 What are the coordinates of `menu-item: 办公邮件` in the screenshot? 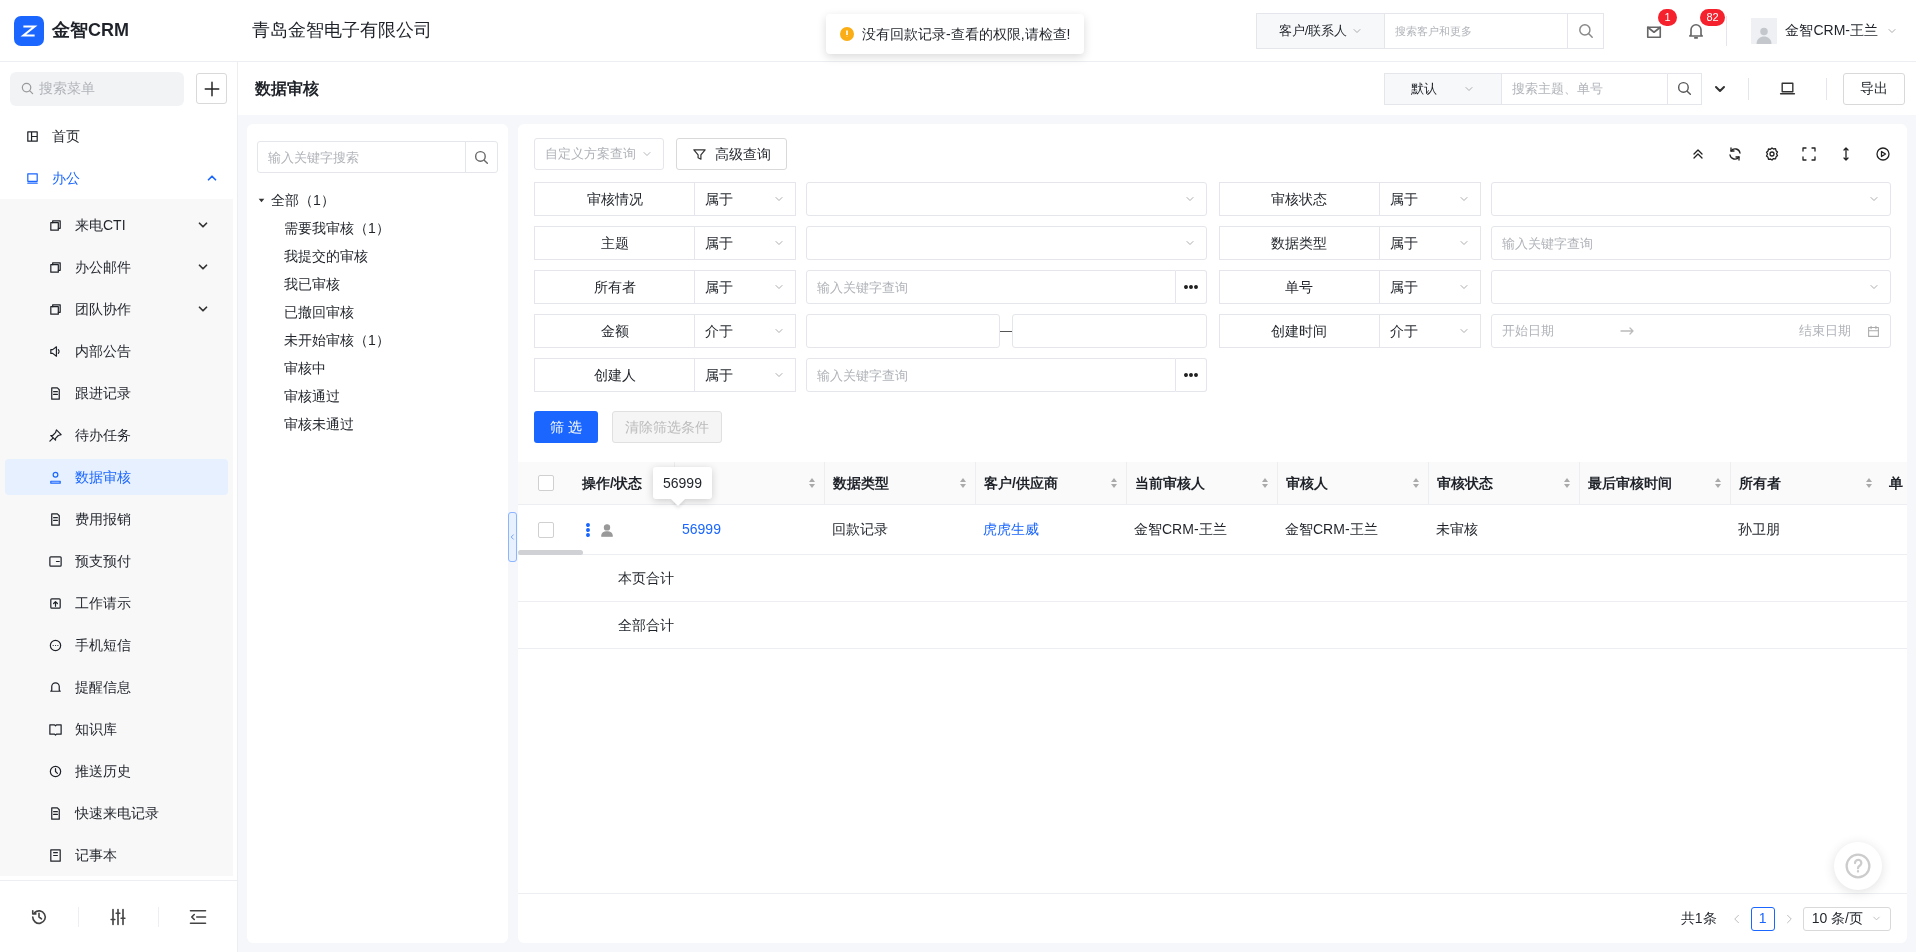 It's located at (116, 267).